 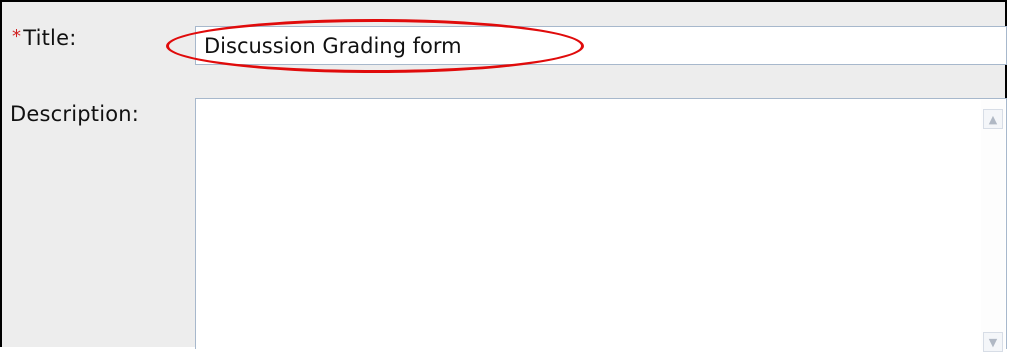 What do you see at coordinates (993, 226) in the screenshot?
I see `description-scrollbar: ▲ ▼` at bounding box center [993, 226].